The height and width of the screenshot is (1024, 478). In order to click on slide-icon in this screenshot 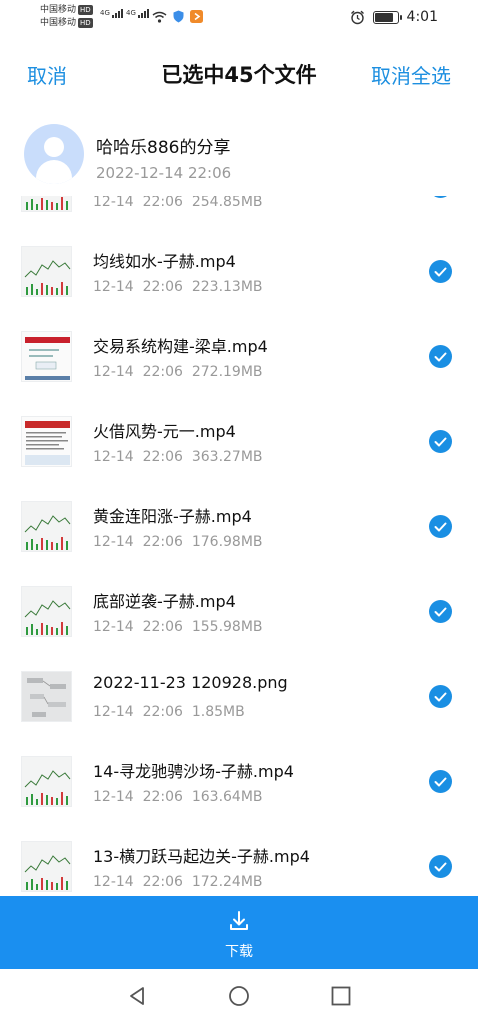, I will do `click(46, 356)`.